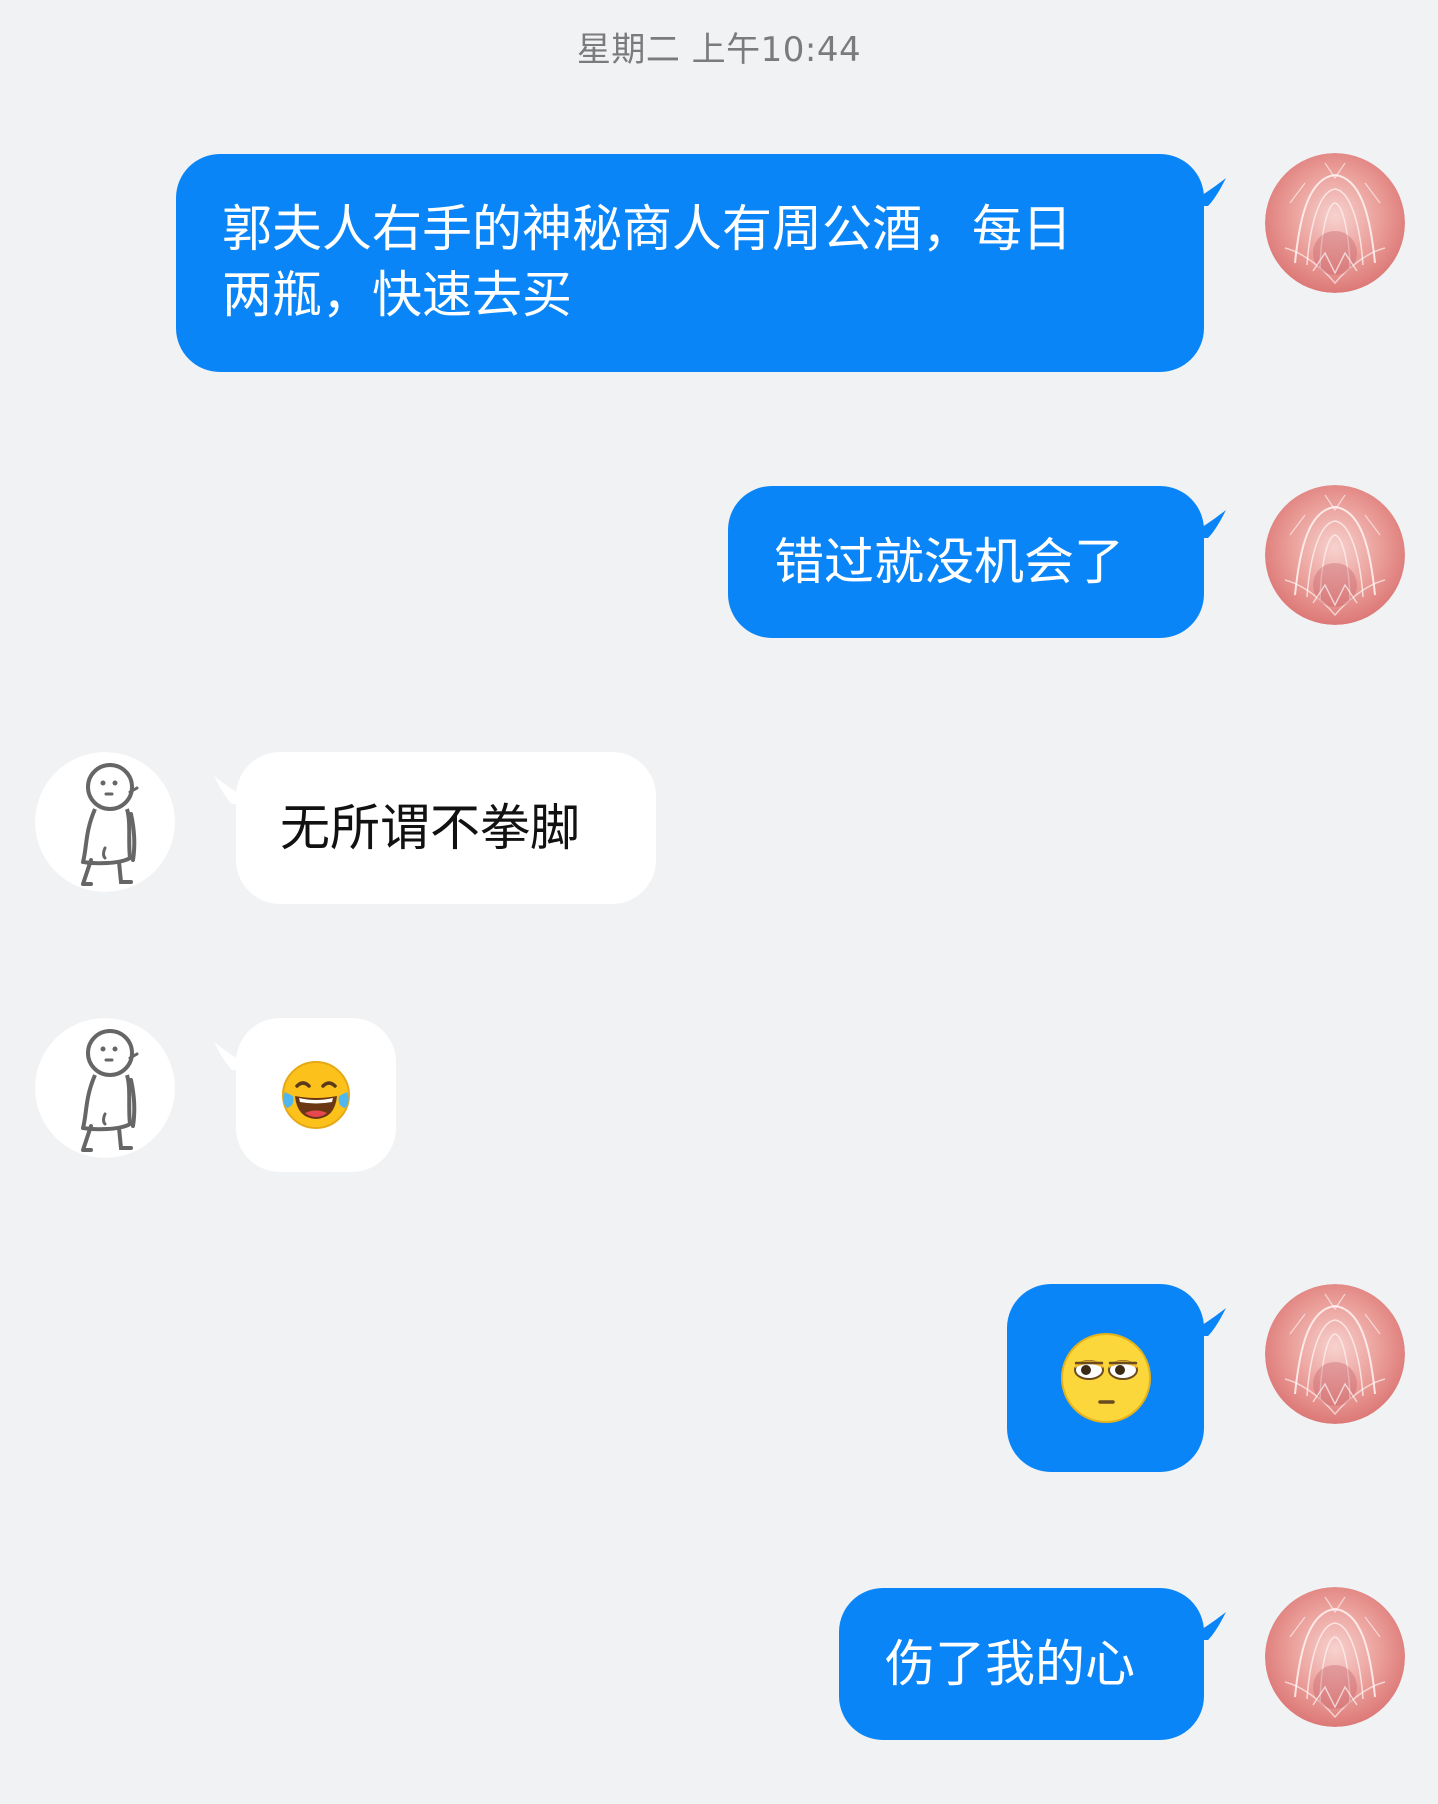  What do you see at coordinates (1010, 1664) in the screenshot?
I see `message-text: 伤了我的心` at bounding box center [1010, 1664].